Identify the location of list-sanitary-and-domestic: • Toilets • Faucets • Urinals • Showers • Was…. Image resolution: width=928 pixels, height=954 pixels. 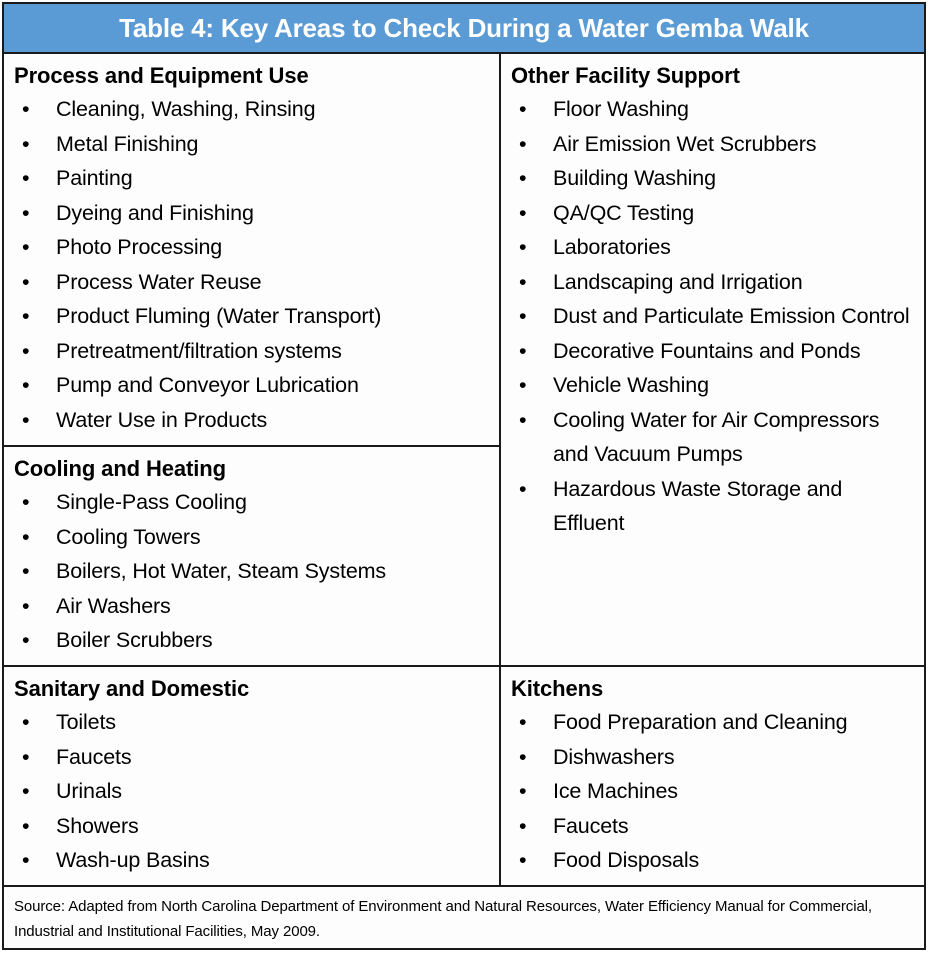
(252, 791).